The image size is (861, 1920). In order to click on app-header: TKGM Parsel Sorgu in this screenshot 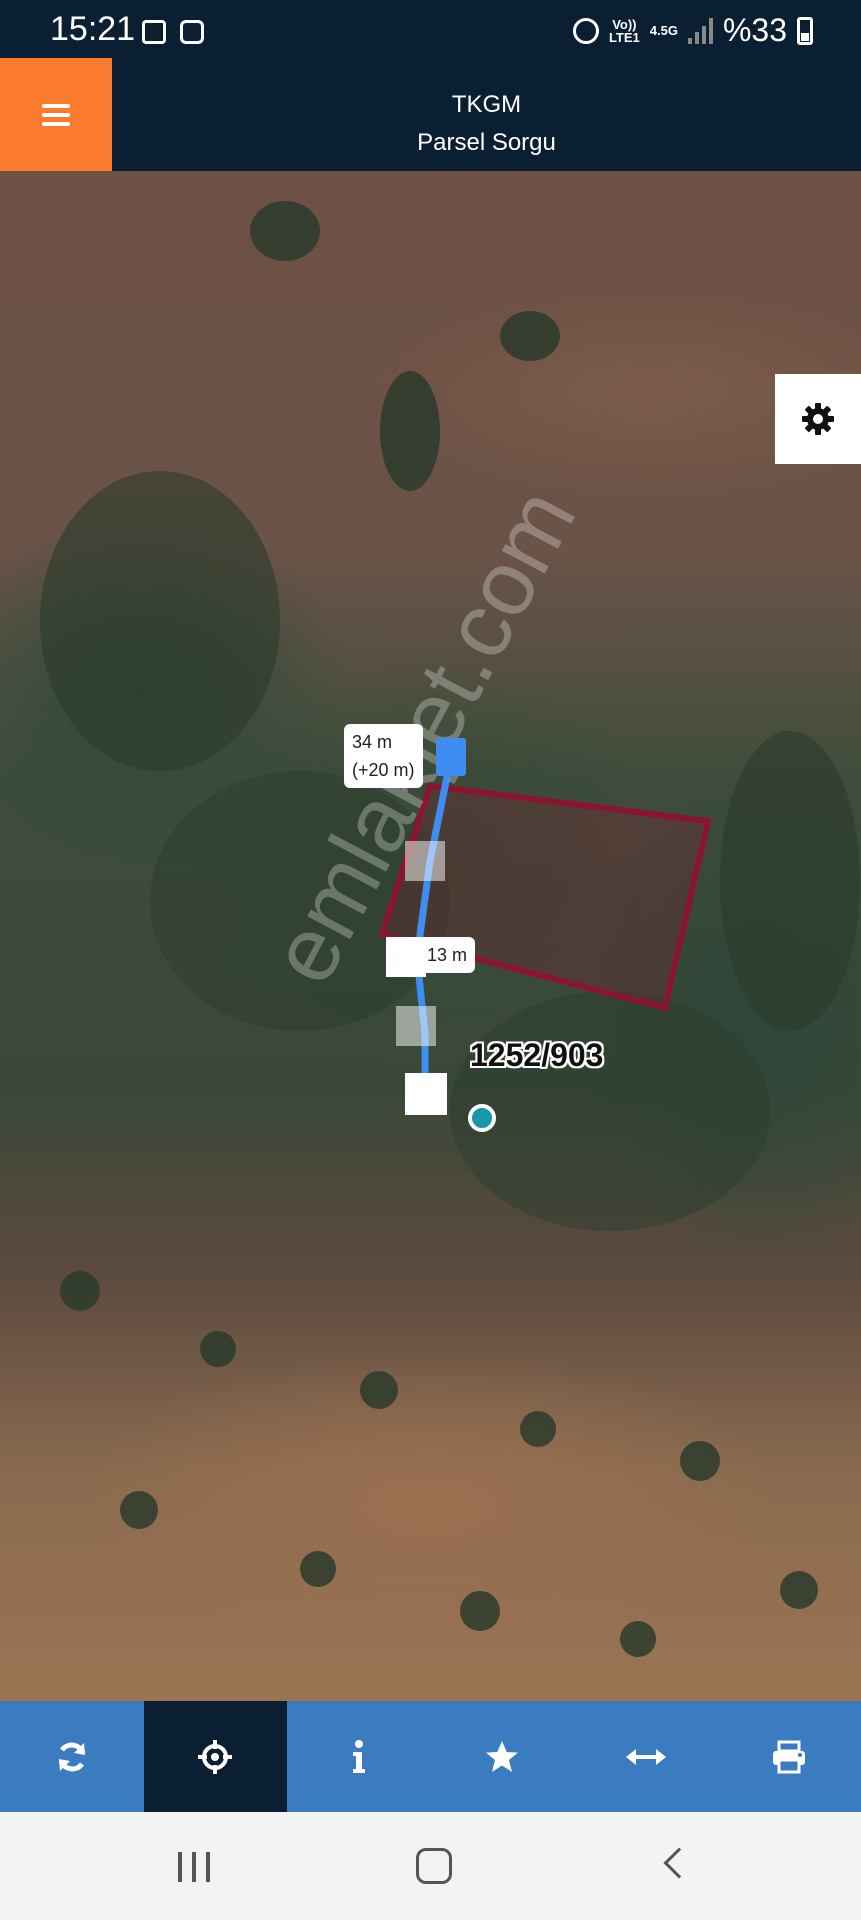, I will do `click(430, 114)`.